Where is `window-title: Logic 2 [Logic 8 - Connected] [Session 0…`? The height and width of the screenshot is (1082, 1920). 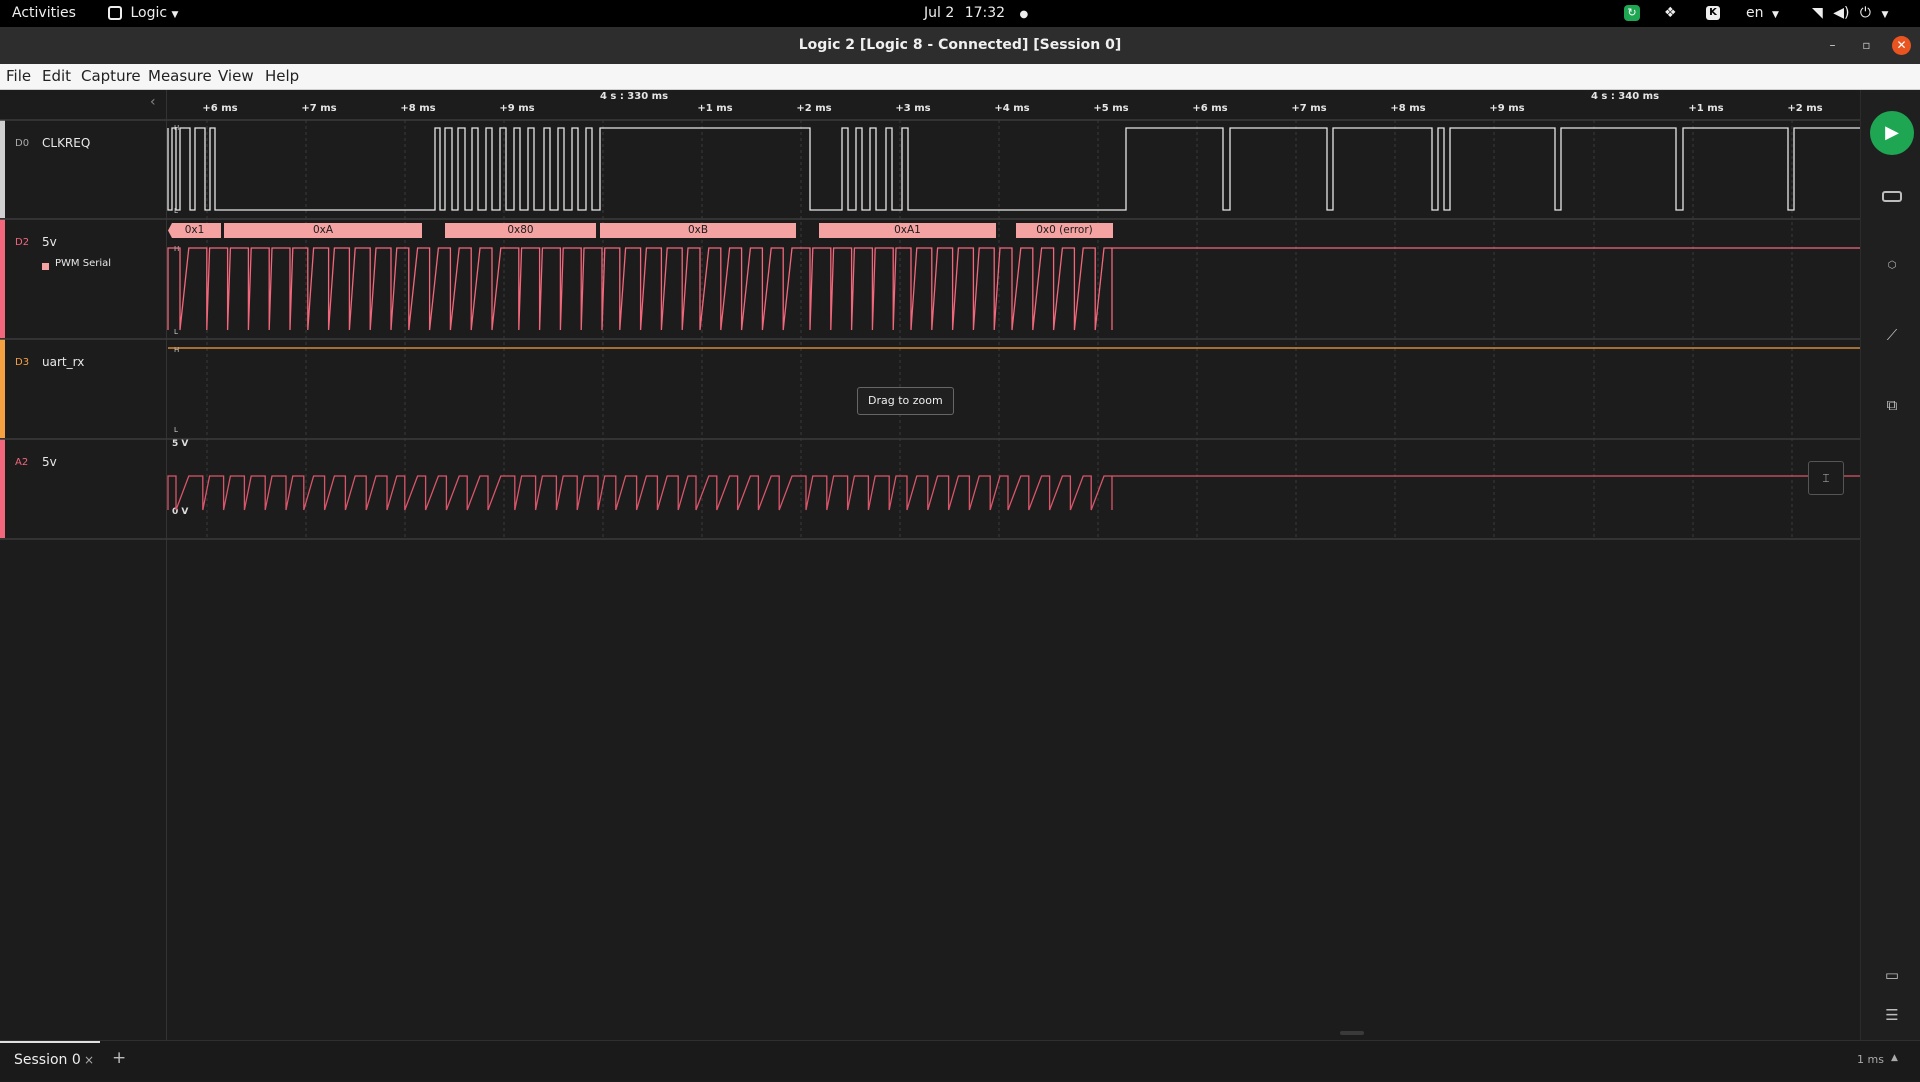 window-title: Logic 2 [Logic 8 - Connected] [Session 0… is located at coordinates (960, 45).